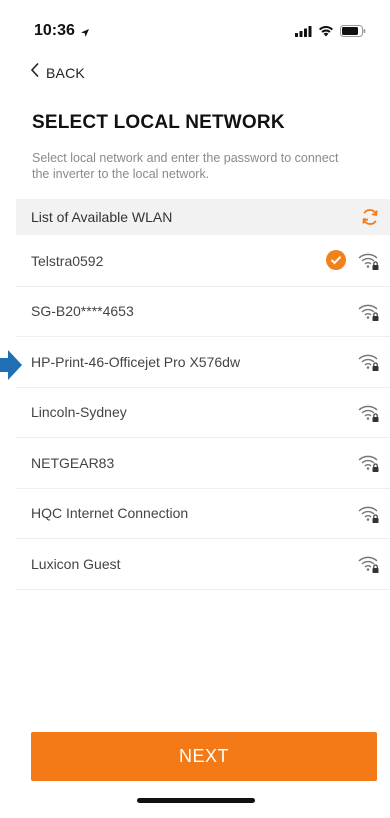 Image resolution: width=390 pixels, height=818 pixels. I want to click on network-name: Luxicon Guest, so click(76, 563).